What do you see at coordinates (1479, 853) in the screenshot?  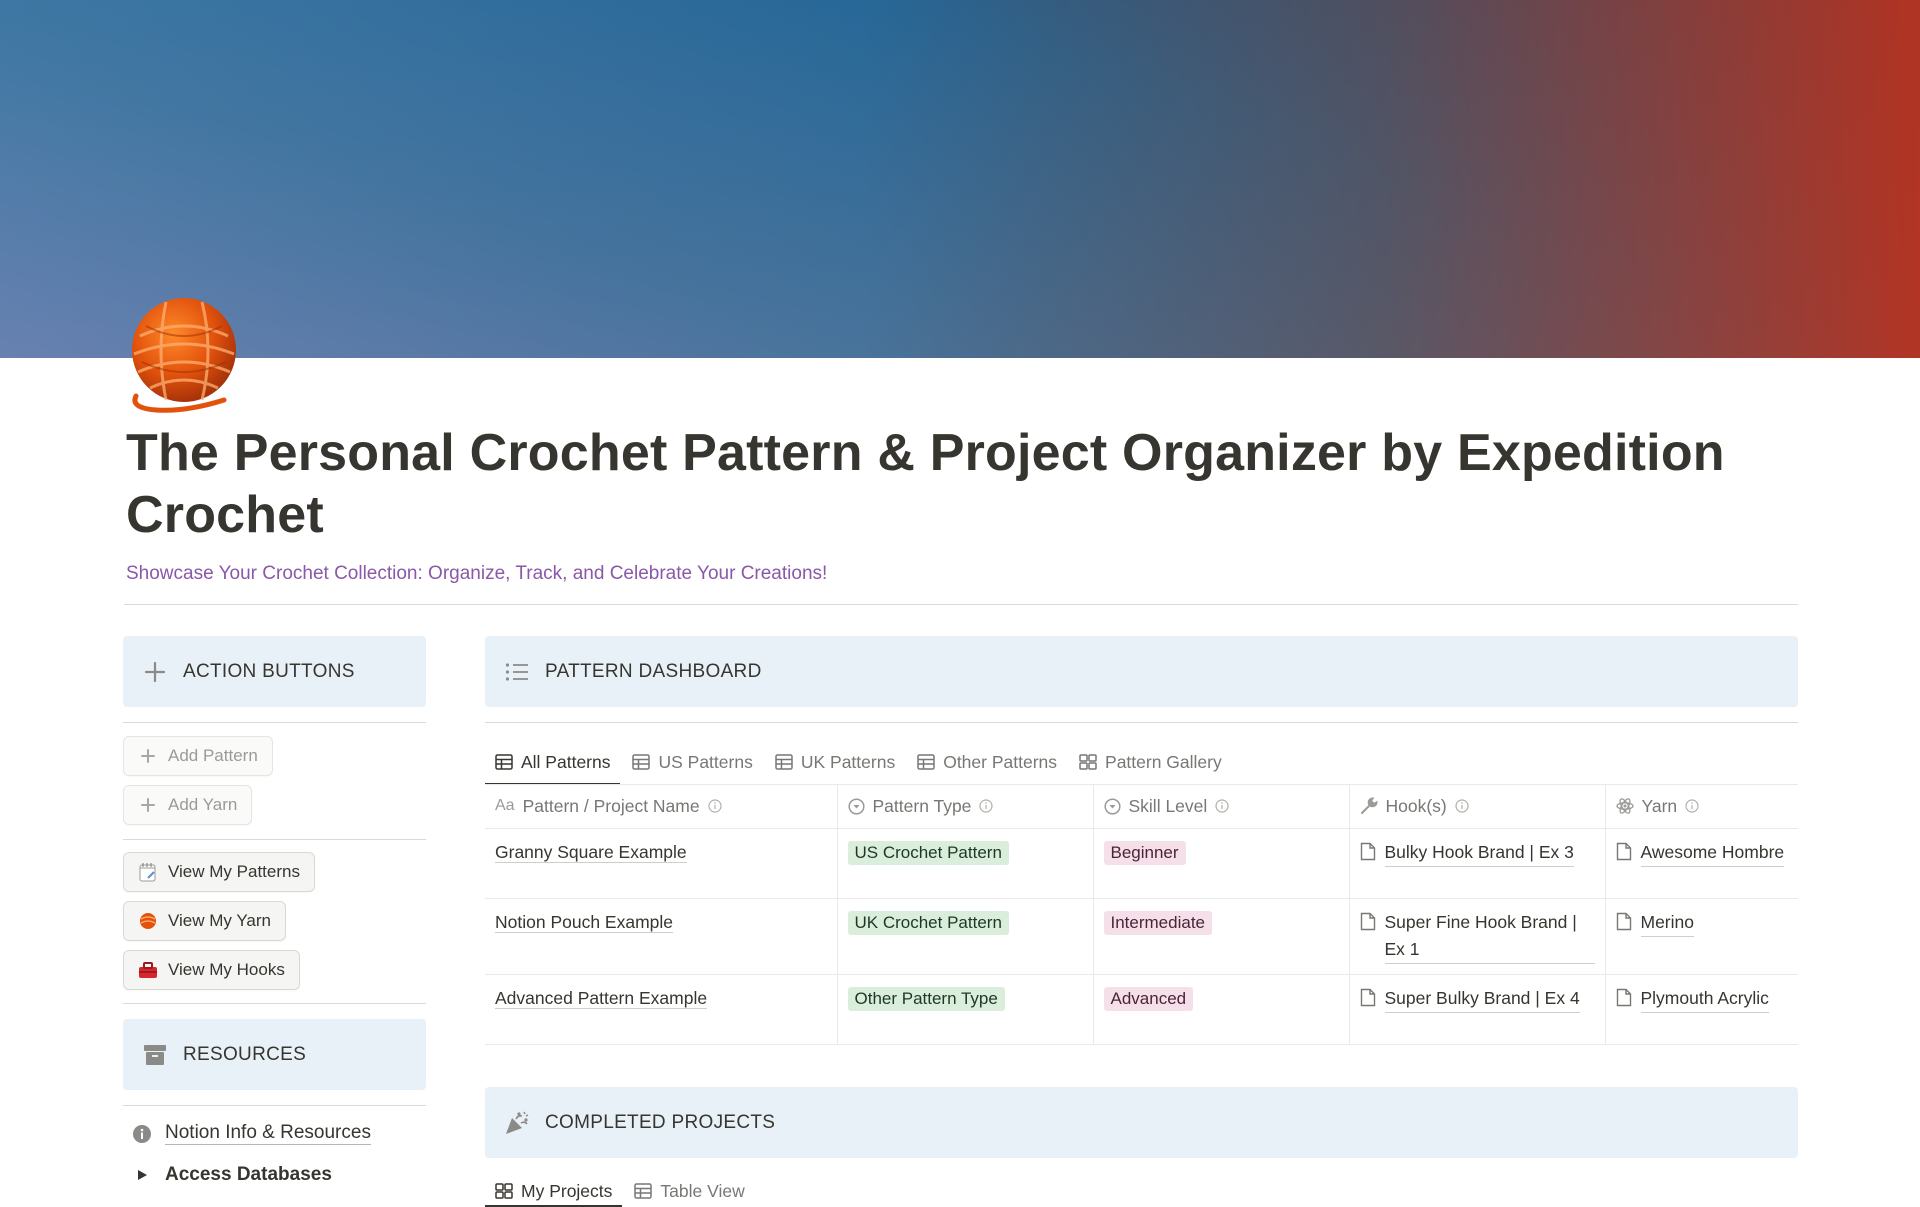 I see `hook-link: Bulky Hook Brand | Ex 3` at bounding box center [1479, 853].